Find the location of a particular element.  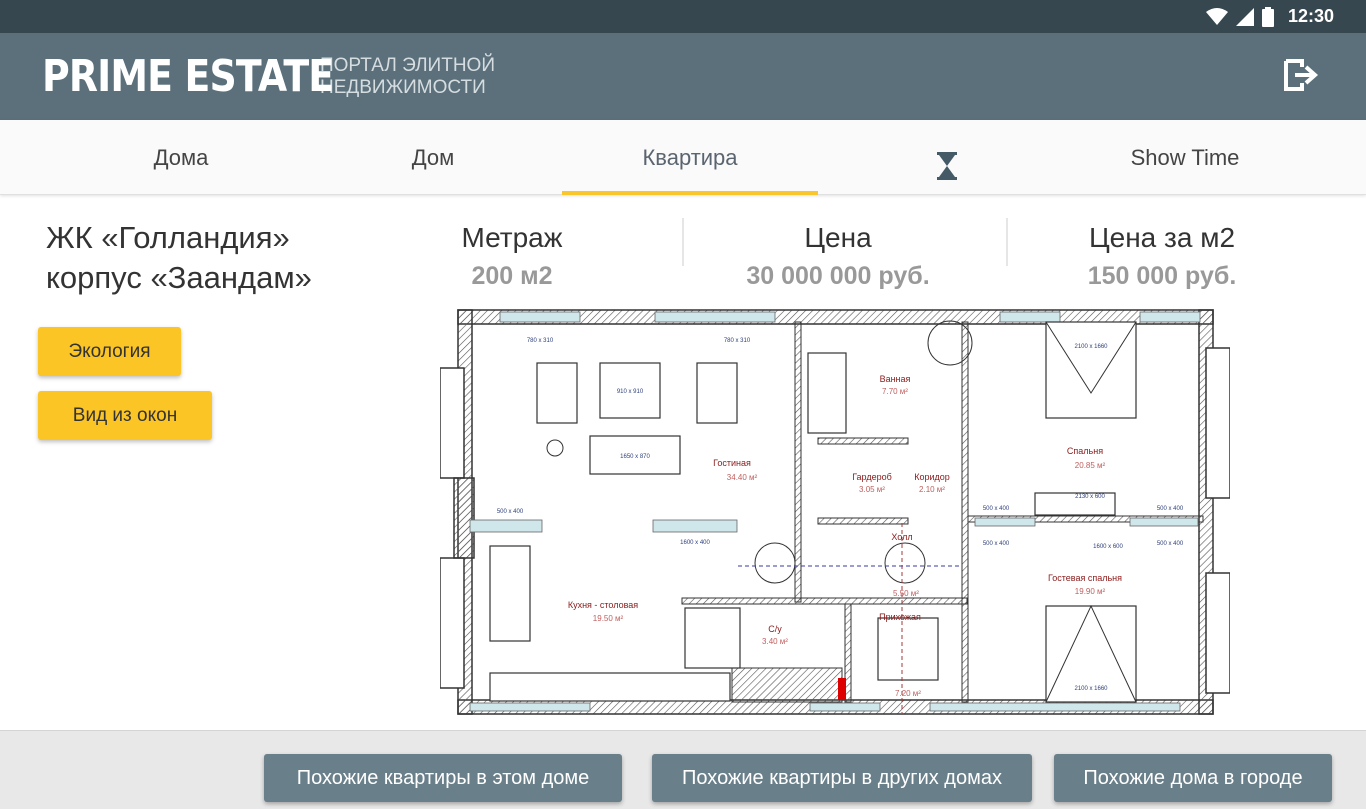

hourglass-icon is located at coordinates (947, 166).